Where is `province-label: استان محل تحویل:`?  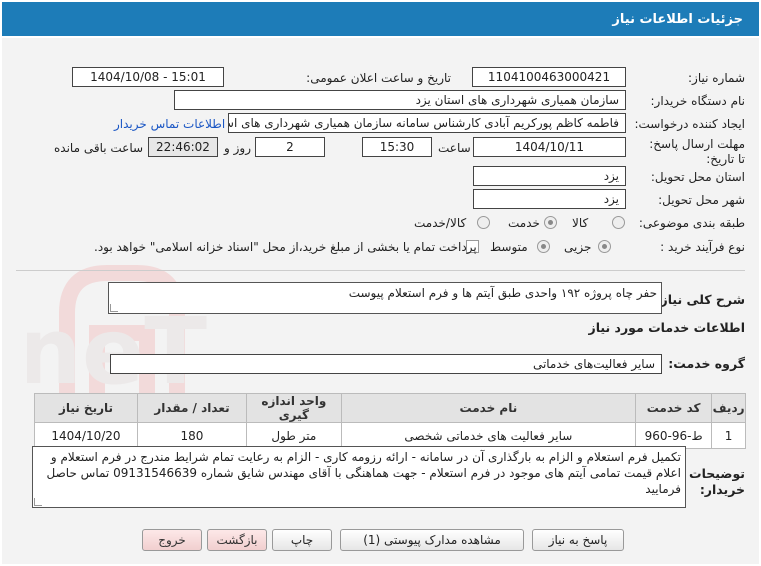
province-label: استان محل تحویل: is located at coordinates (697, 177).